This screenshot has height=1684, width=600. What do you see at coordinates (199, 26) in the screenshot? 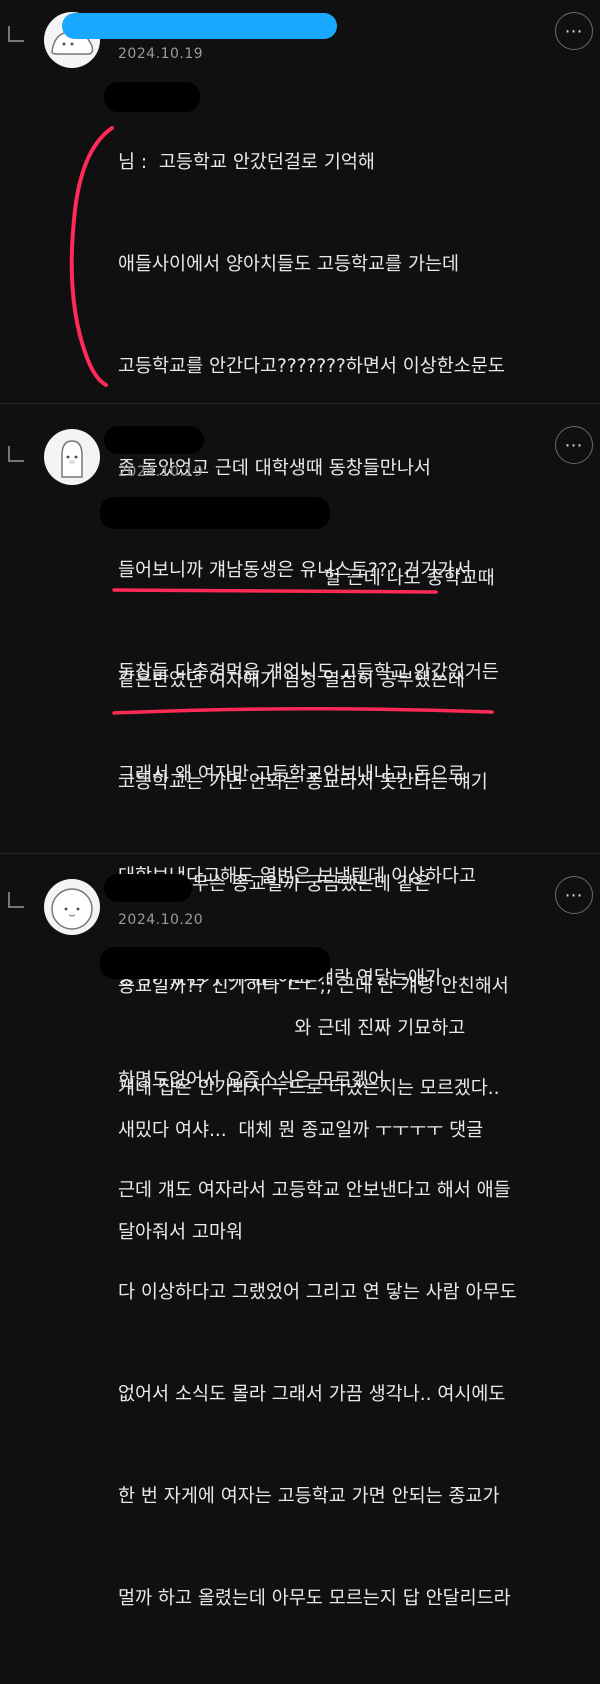
I see `username-highlight` at bounding box center [199, 26].